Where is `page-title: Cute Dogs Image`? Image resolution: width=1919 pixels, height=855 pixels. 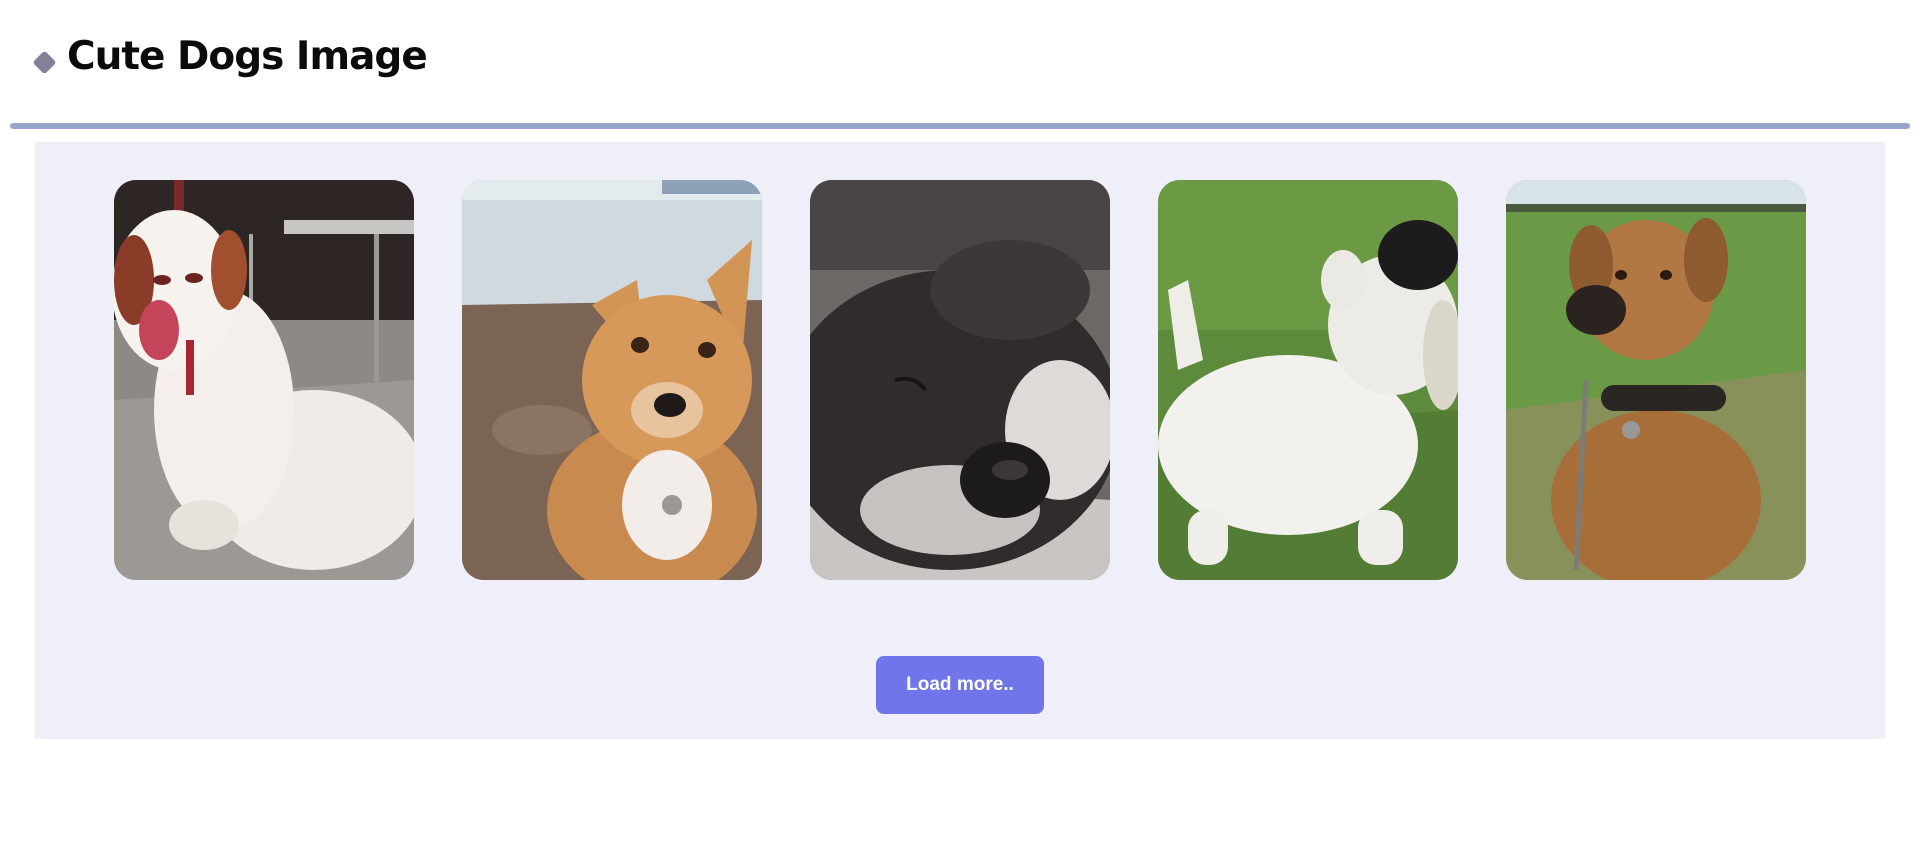
page-title: Cute Dogs Image is located at coordinates (247, 56).